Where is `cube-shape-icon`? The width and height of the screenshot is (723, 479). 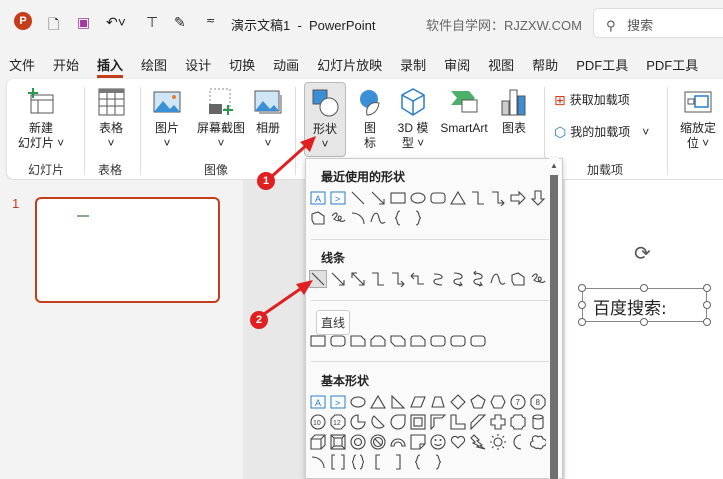
cube-shape-icon is located at coordinates (318, 442).